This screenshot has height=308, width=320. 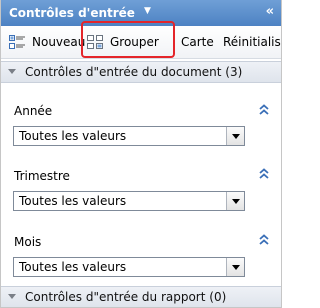 I want to click on title-menu-caret-icon: ▼, so click(x=147, y=11).